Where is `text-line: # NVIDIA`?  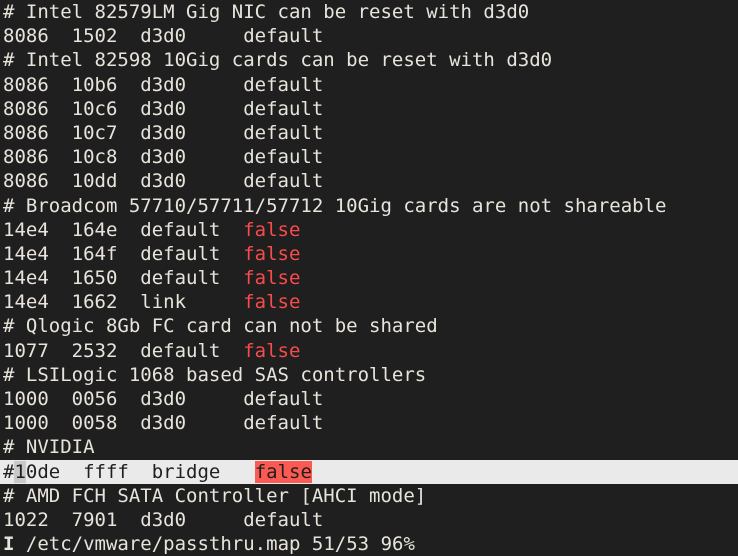 text-line: # NVIDIA is located at coordinates (370, 447).